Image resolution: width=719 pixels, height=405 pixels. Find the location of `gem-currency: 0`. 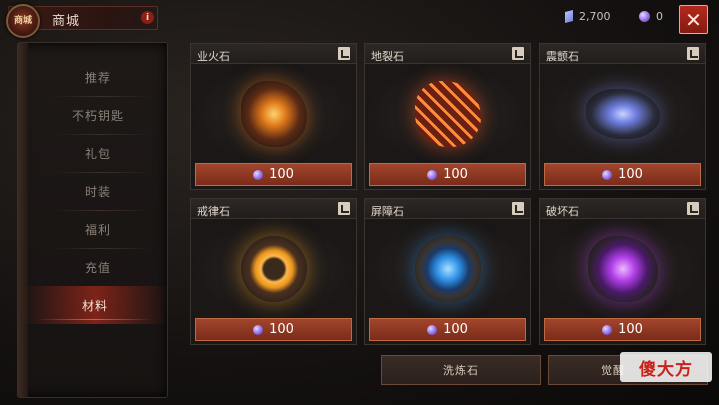

gem-currency: 0 is located at coordinates (651, 16).